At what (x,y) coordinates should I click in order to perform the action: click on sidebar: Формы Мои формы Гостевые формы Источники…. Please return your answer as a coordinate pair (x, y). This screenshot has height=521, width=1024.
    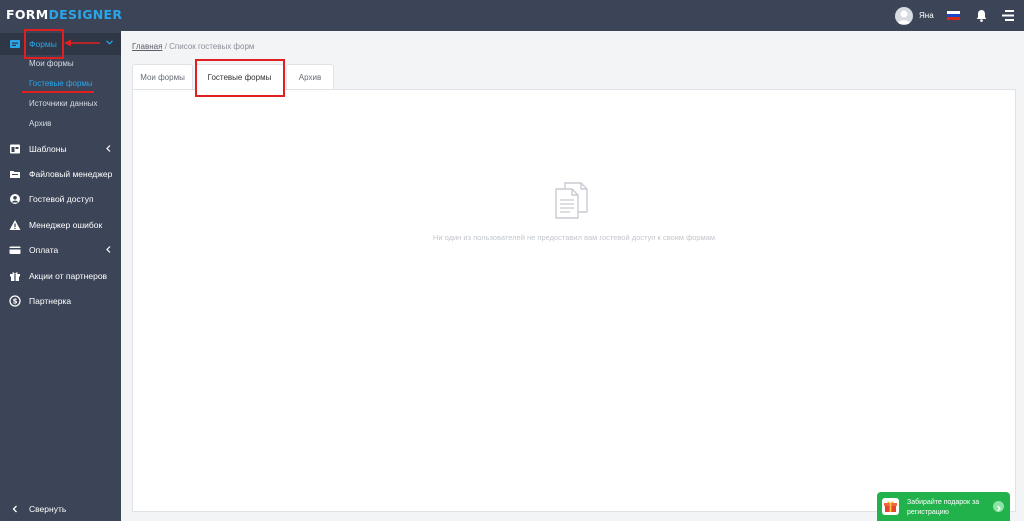
    Looking at the image, I should click on (60, 276).